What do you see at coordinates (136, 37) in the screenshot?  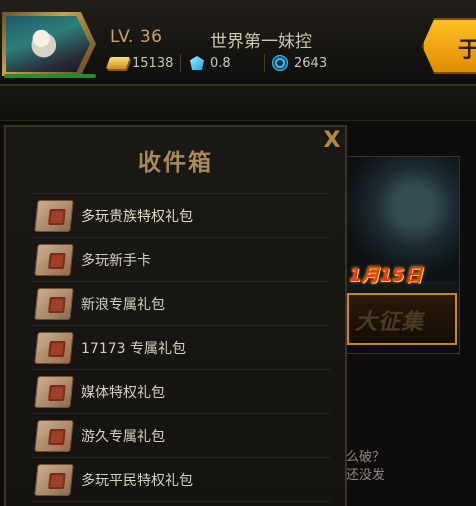 I see `player-level: LV. 36` at bounding box center [136, 37].